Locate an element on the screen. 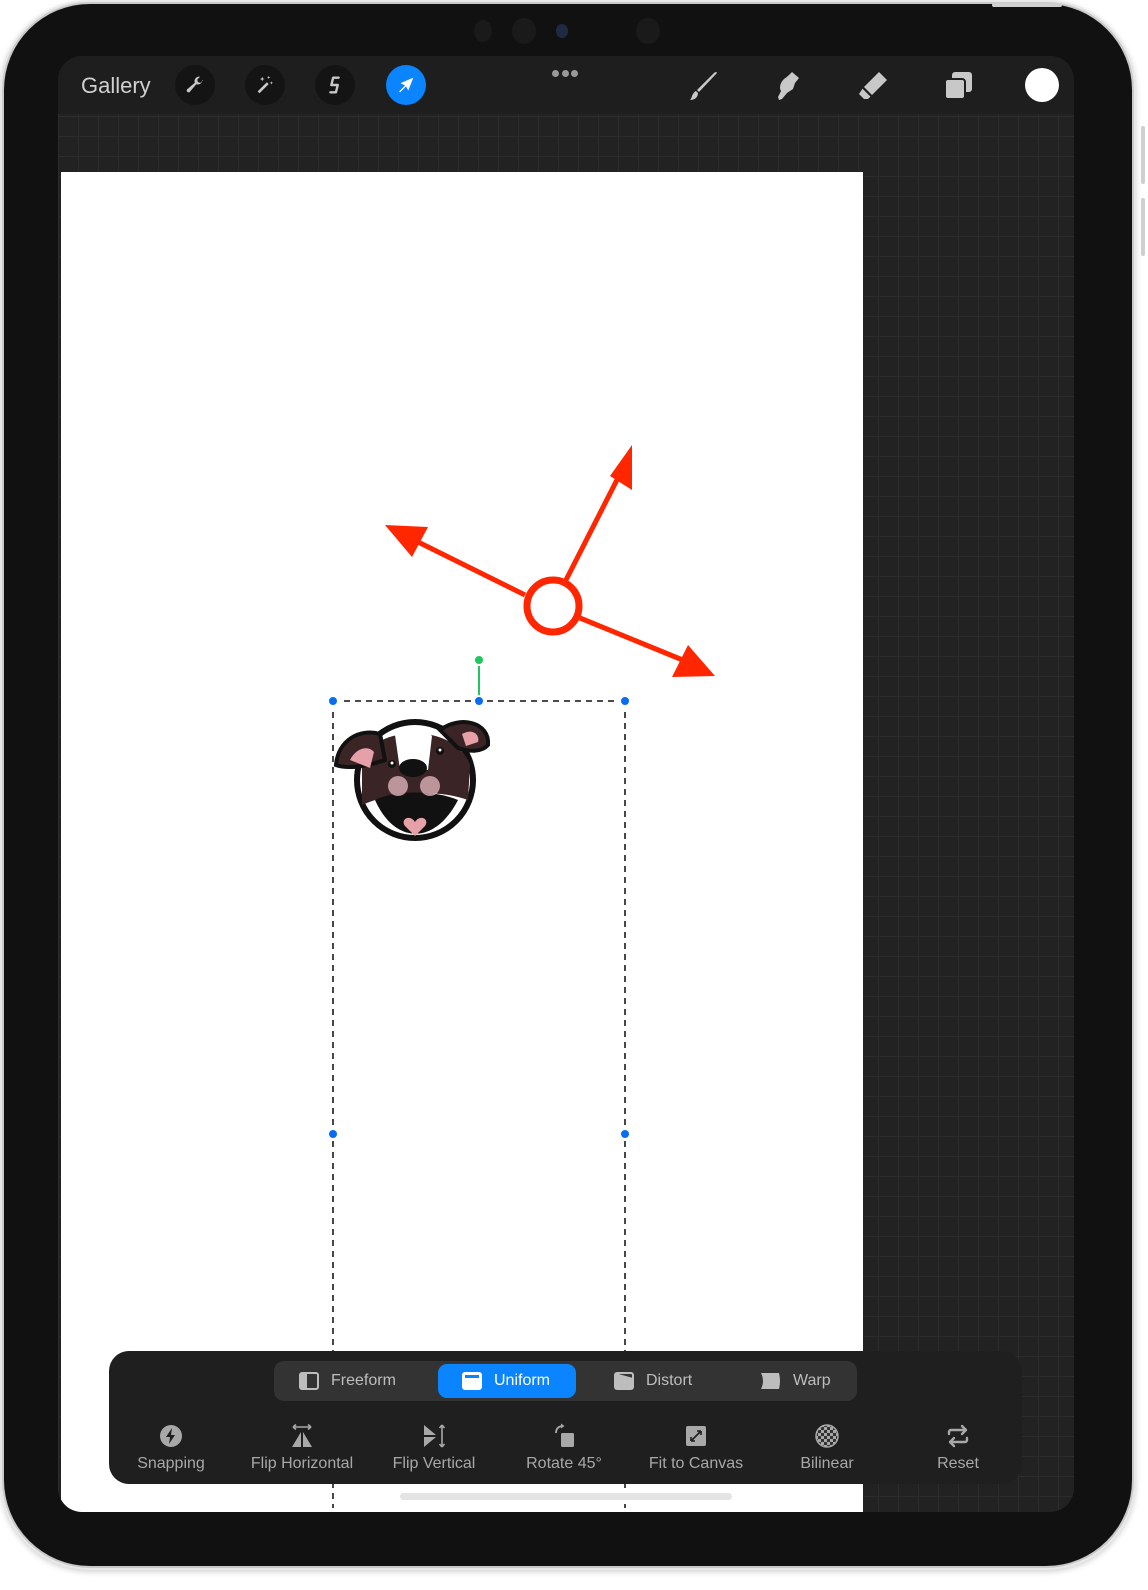  top-toolbar: Gallery is located at coordinates (566, 85).